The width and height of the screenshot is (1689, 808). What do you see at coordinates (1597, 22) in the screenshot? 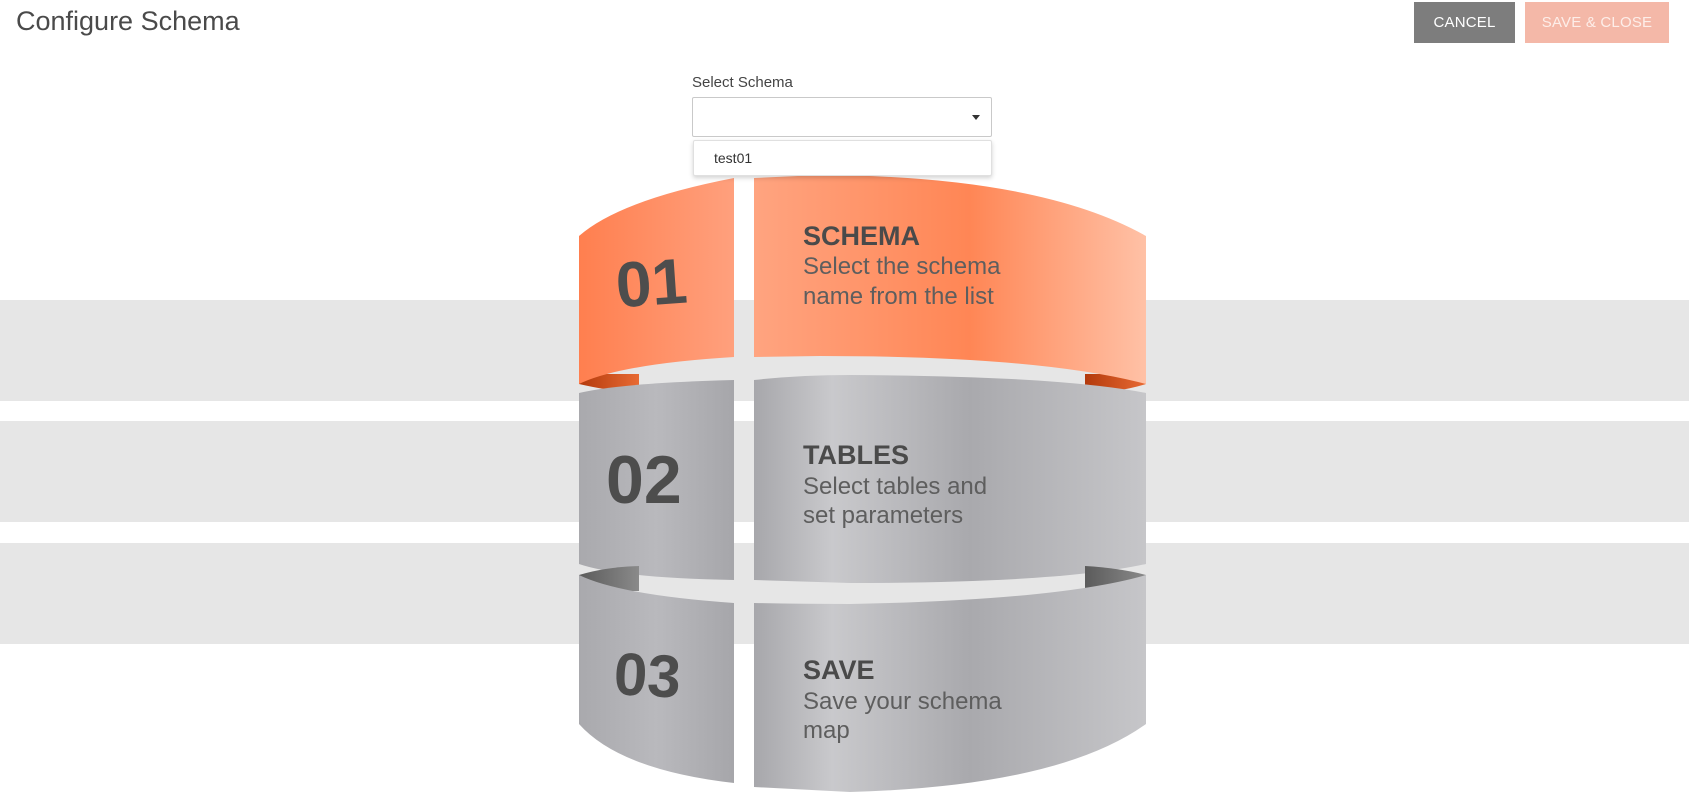
I see `save-and-close-button: SAVE & CLOSE` at bounding box center [1597, 22].